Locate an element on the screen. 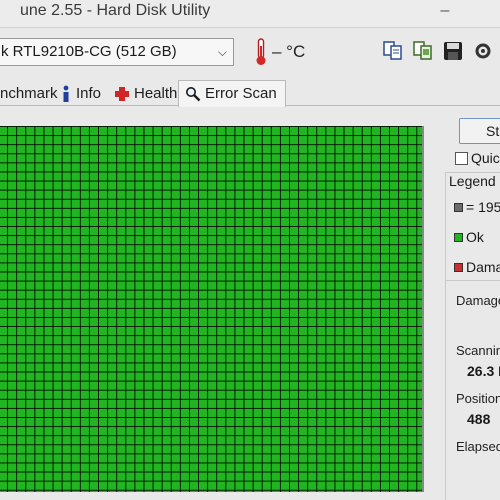  exit-button is located at coordinates (497, 51).